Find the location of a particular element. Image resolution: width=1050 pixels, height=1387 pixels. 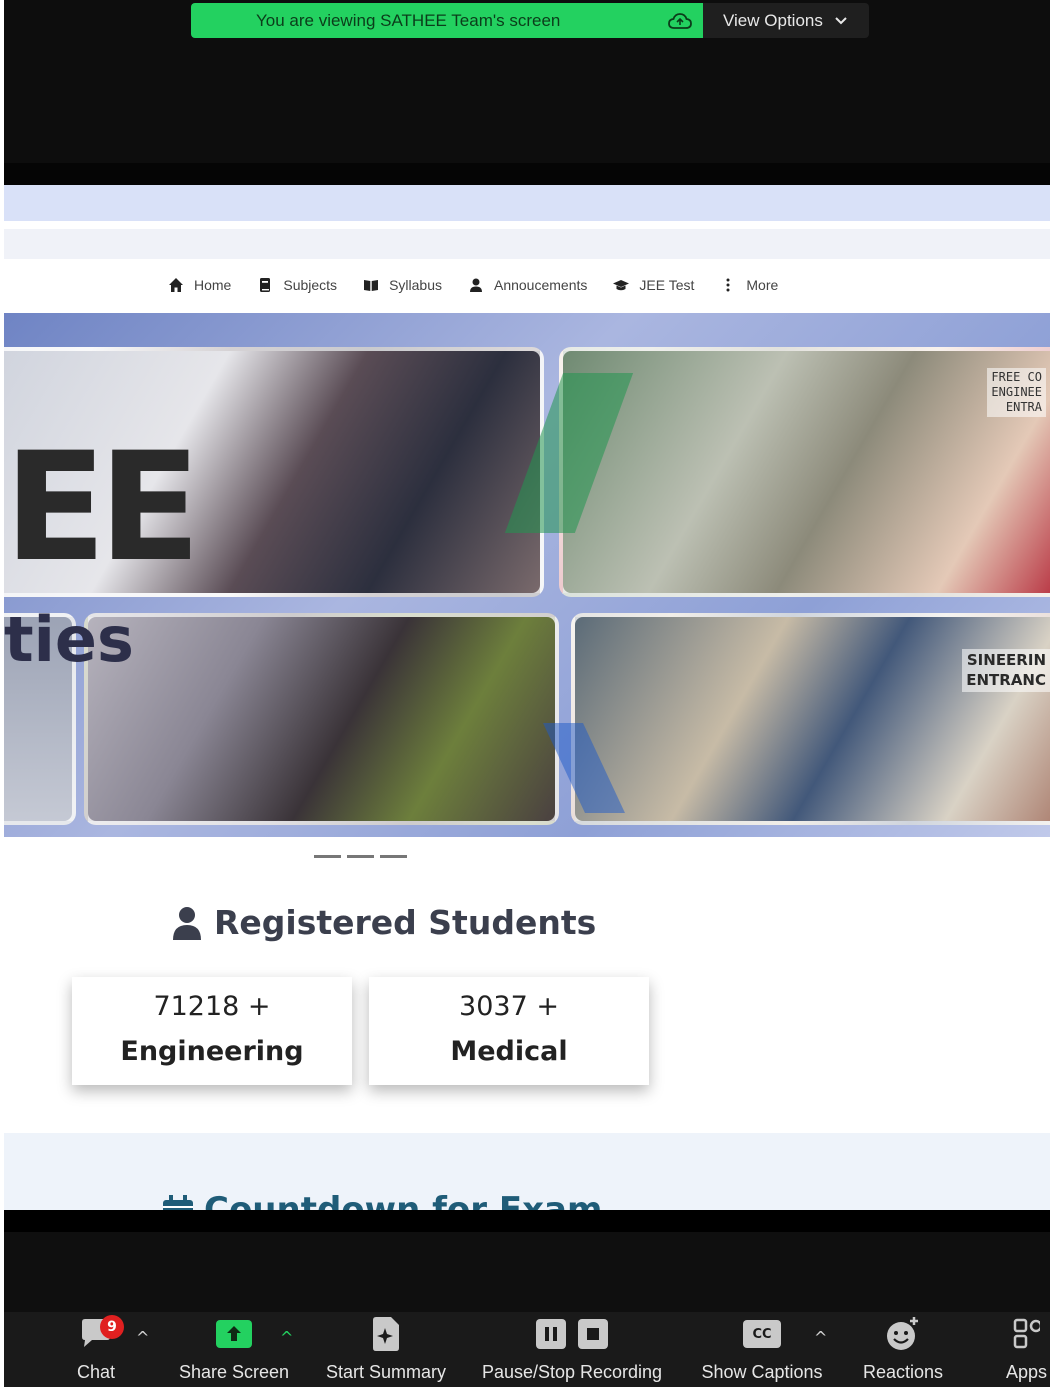

nav-item-jee-test: JEE Test is located at coordinates (653, 285).